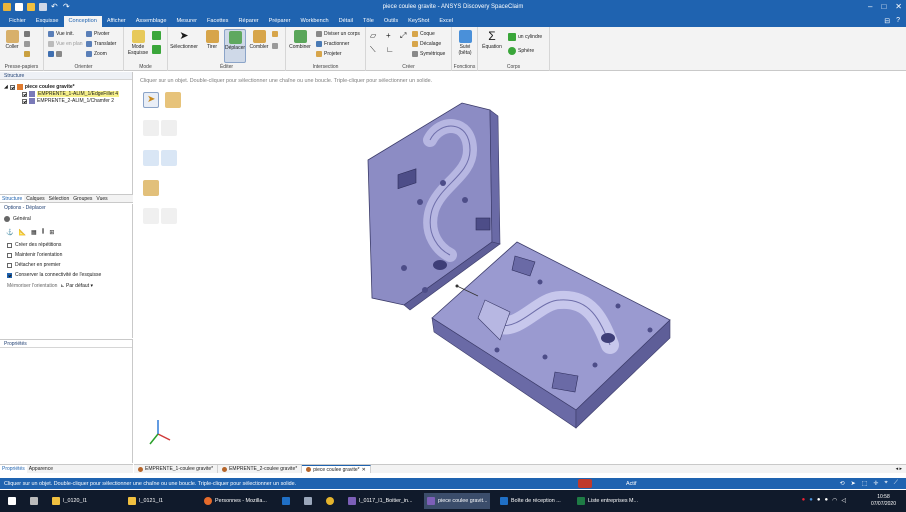  I want to click on tree-item: EMPRENTE_2-ALIM_1/Chamfer 2, so click(68, 101).